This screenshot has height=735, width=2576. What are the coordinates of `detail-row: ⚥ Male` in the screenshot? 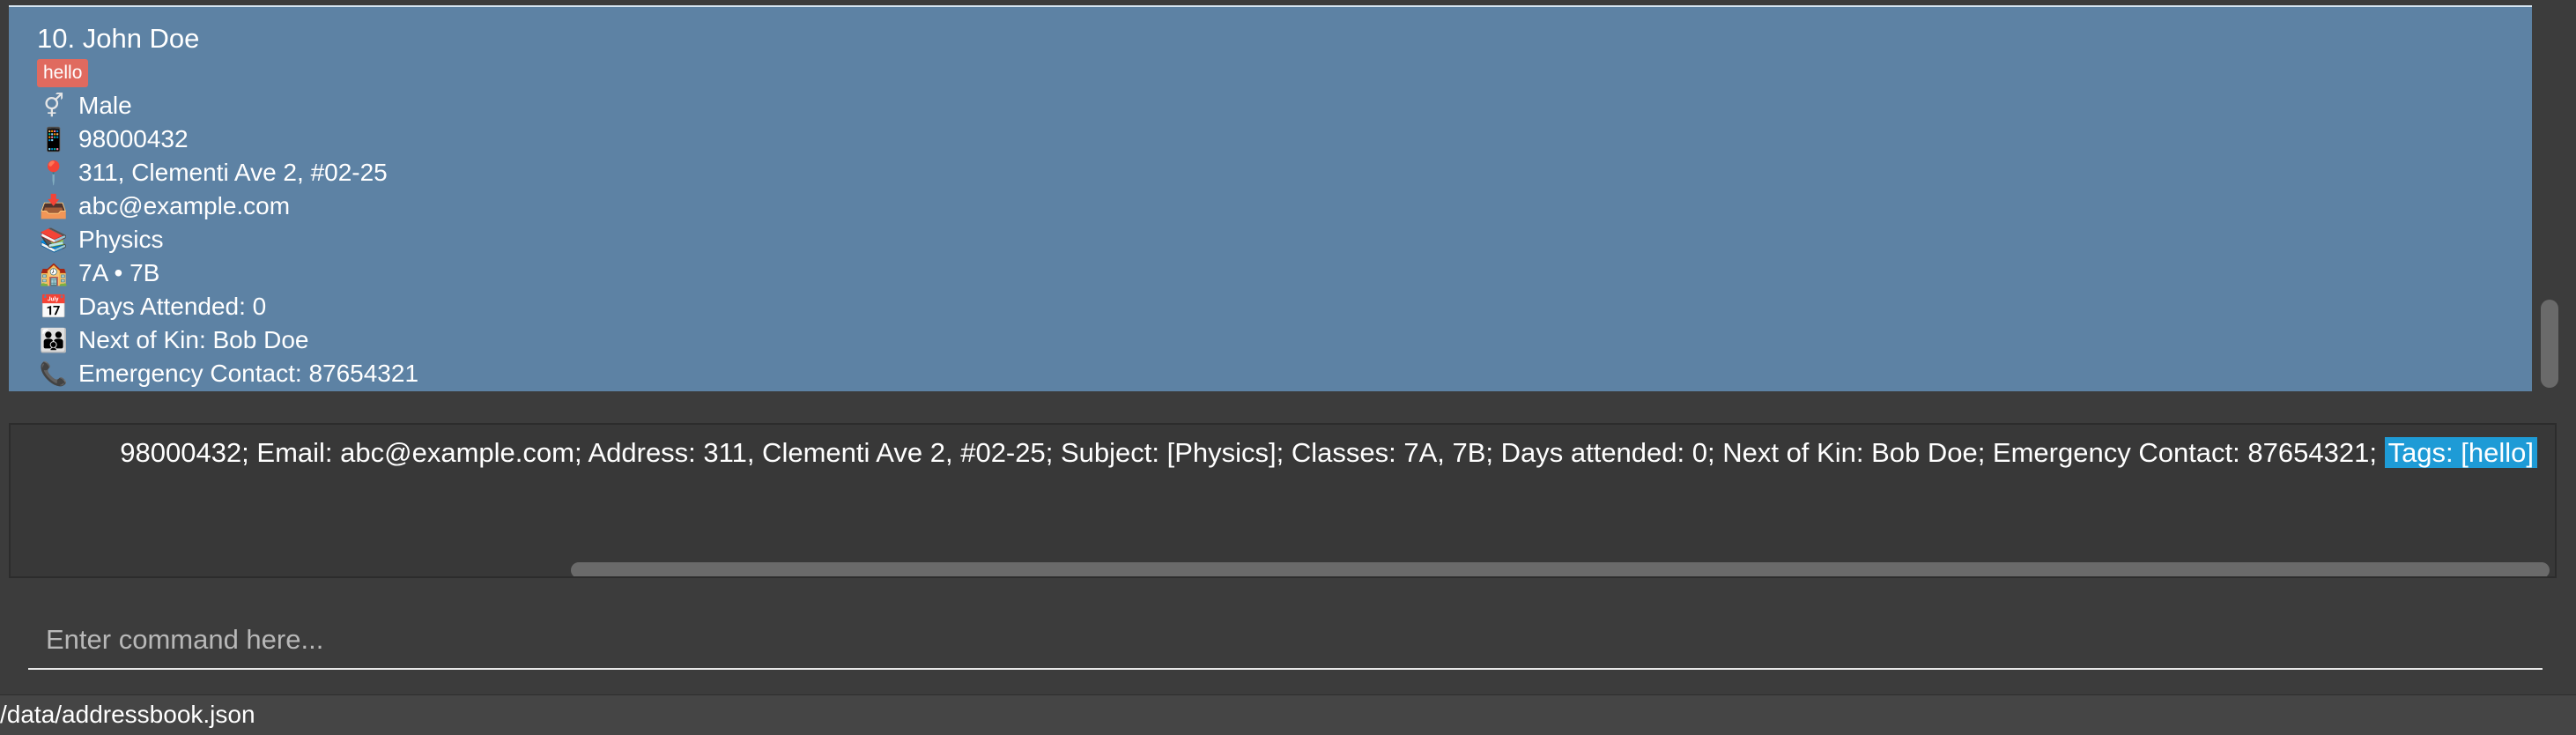 It's located at (85, 106).